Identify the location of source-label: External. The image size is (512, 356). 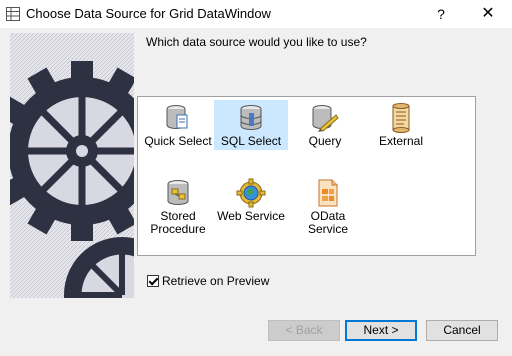
(401, 141).